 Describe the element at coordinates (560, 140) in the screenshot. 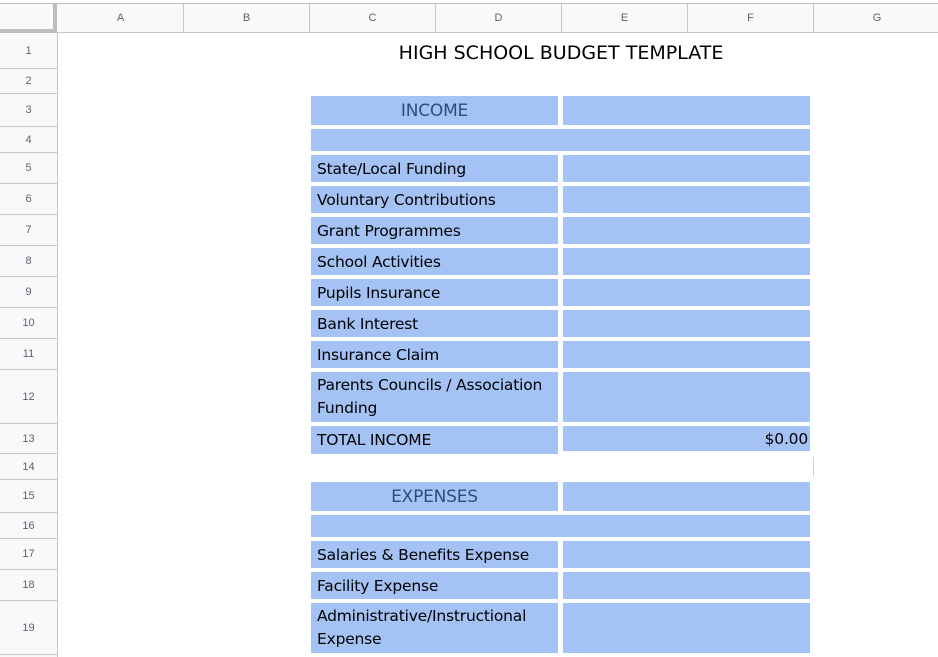

I see `income-spacer-cell` at that location.